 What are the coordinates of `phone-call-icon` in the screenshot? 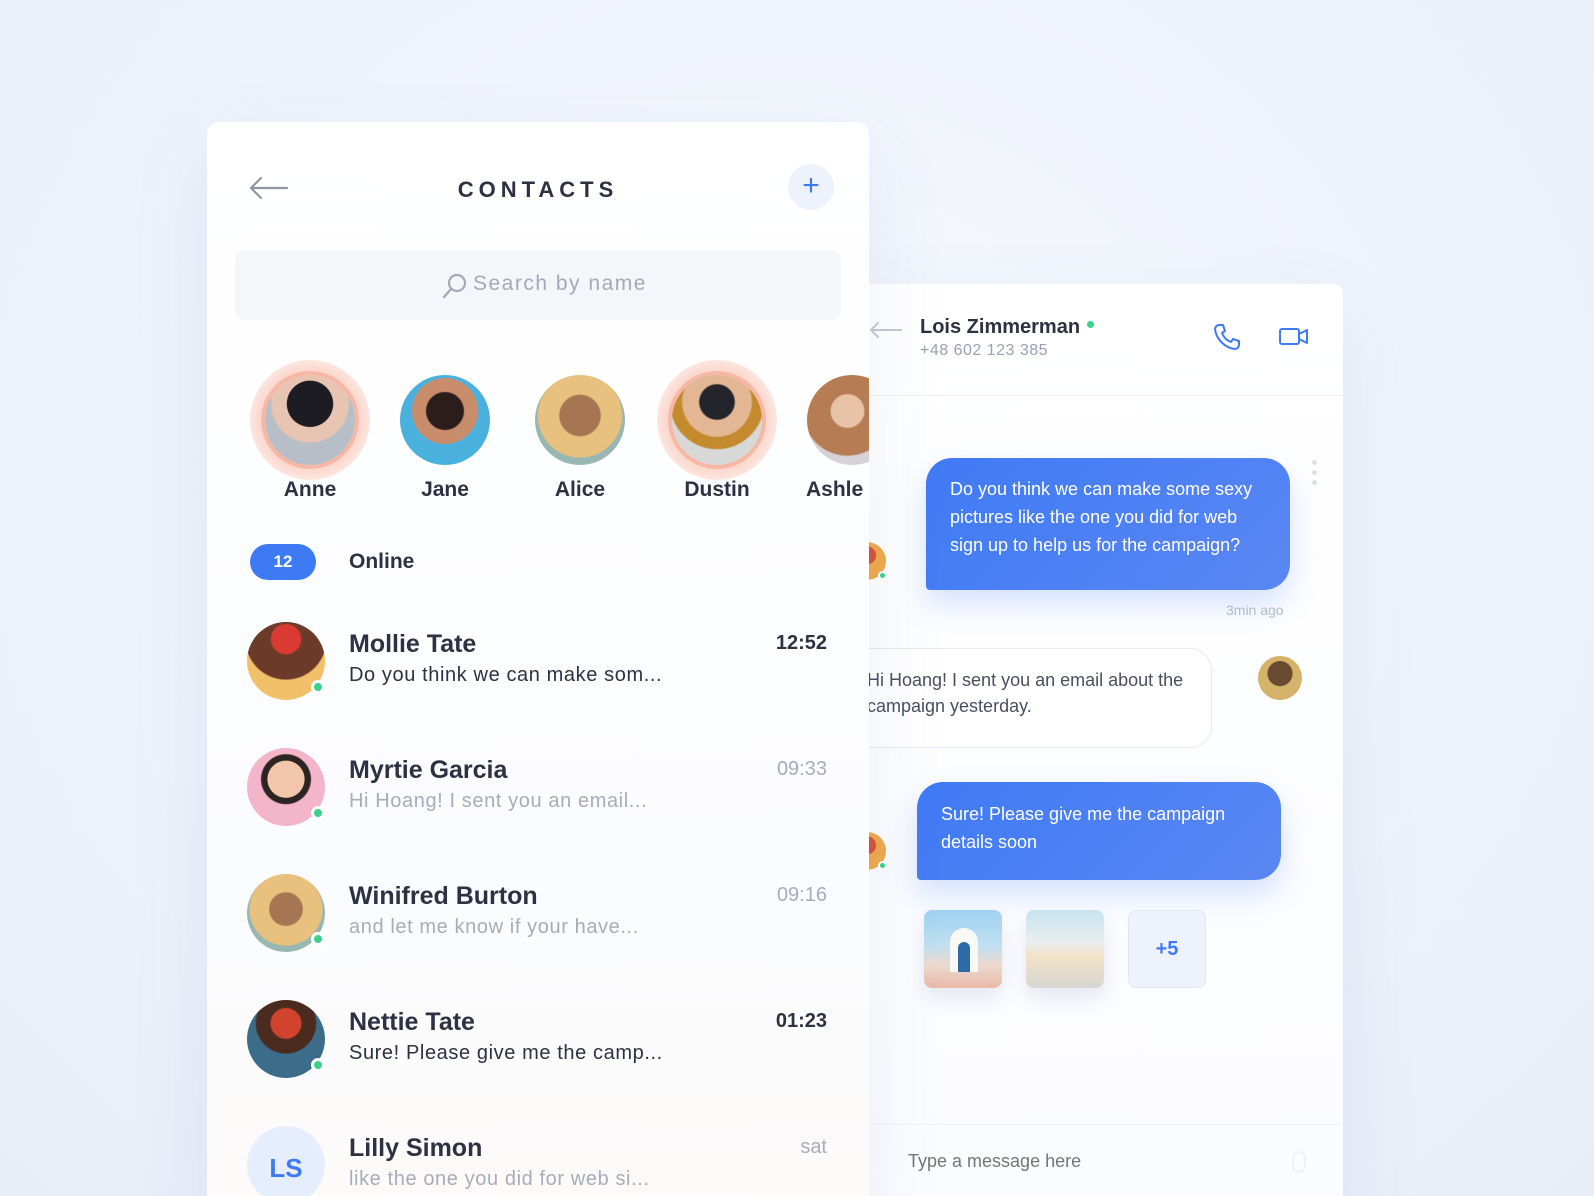 It's located at (1227, 337).